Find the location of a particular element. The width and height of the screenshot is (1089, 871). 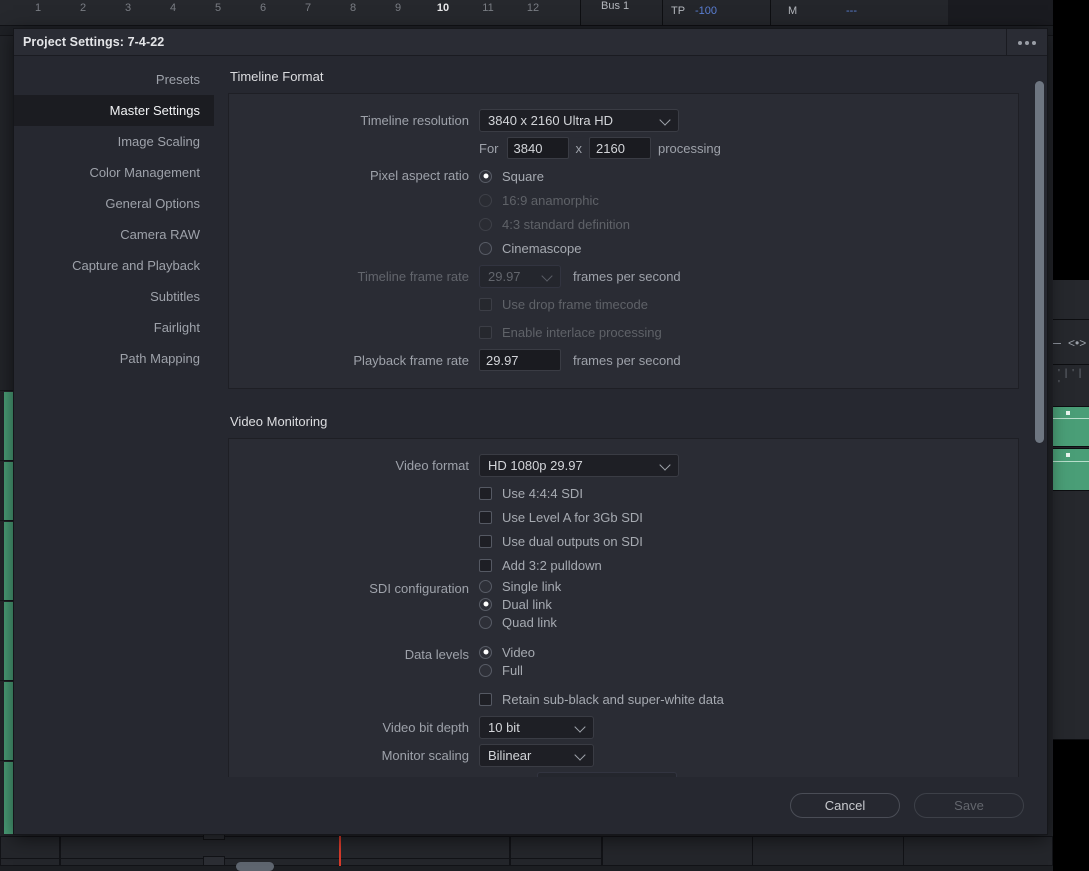

playhead is located at coordinates (340, 851).